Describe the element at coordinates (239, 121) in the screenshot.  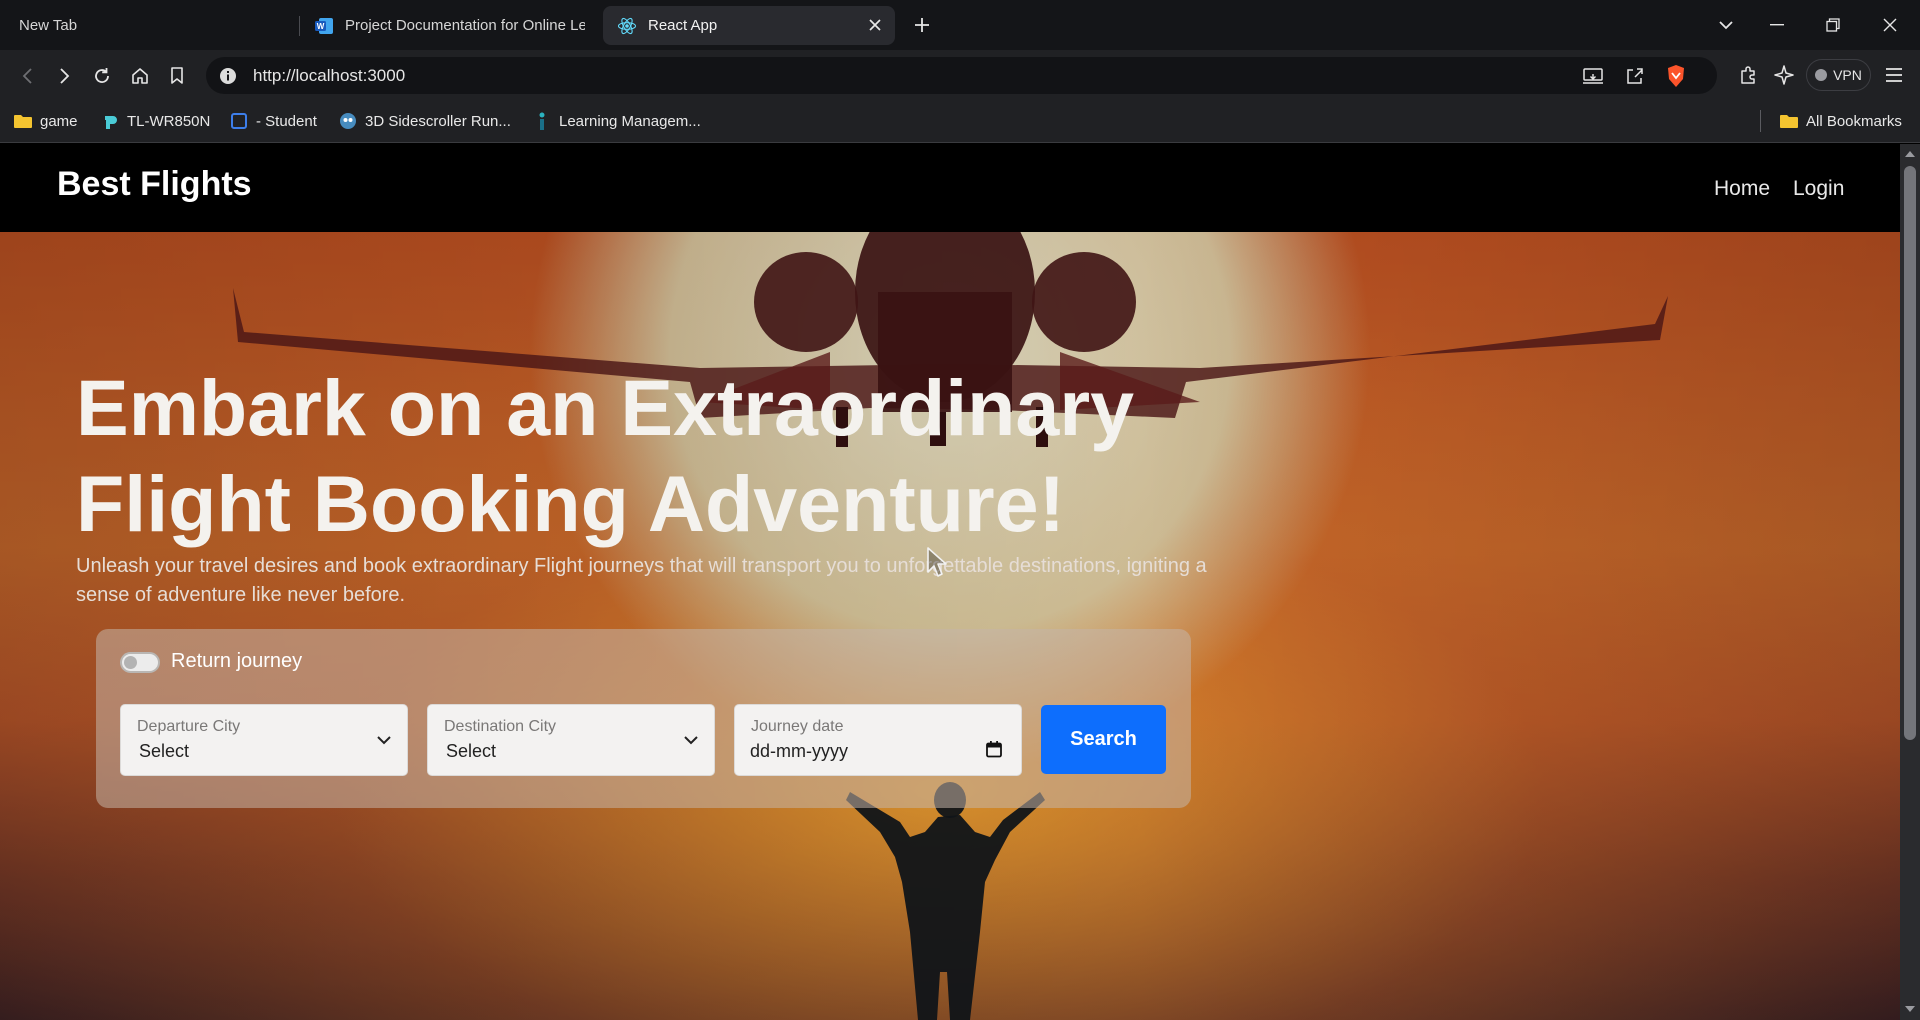
I see `student-icon` at that location.